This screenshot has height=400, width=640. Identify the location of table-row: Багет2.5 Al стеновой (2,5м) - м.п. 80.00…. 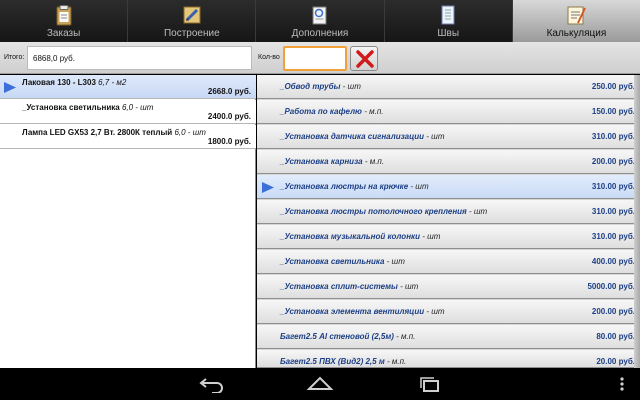
(448, 337).